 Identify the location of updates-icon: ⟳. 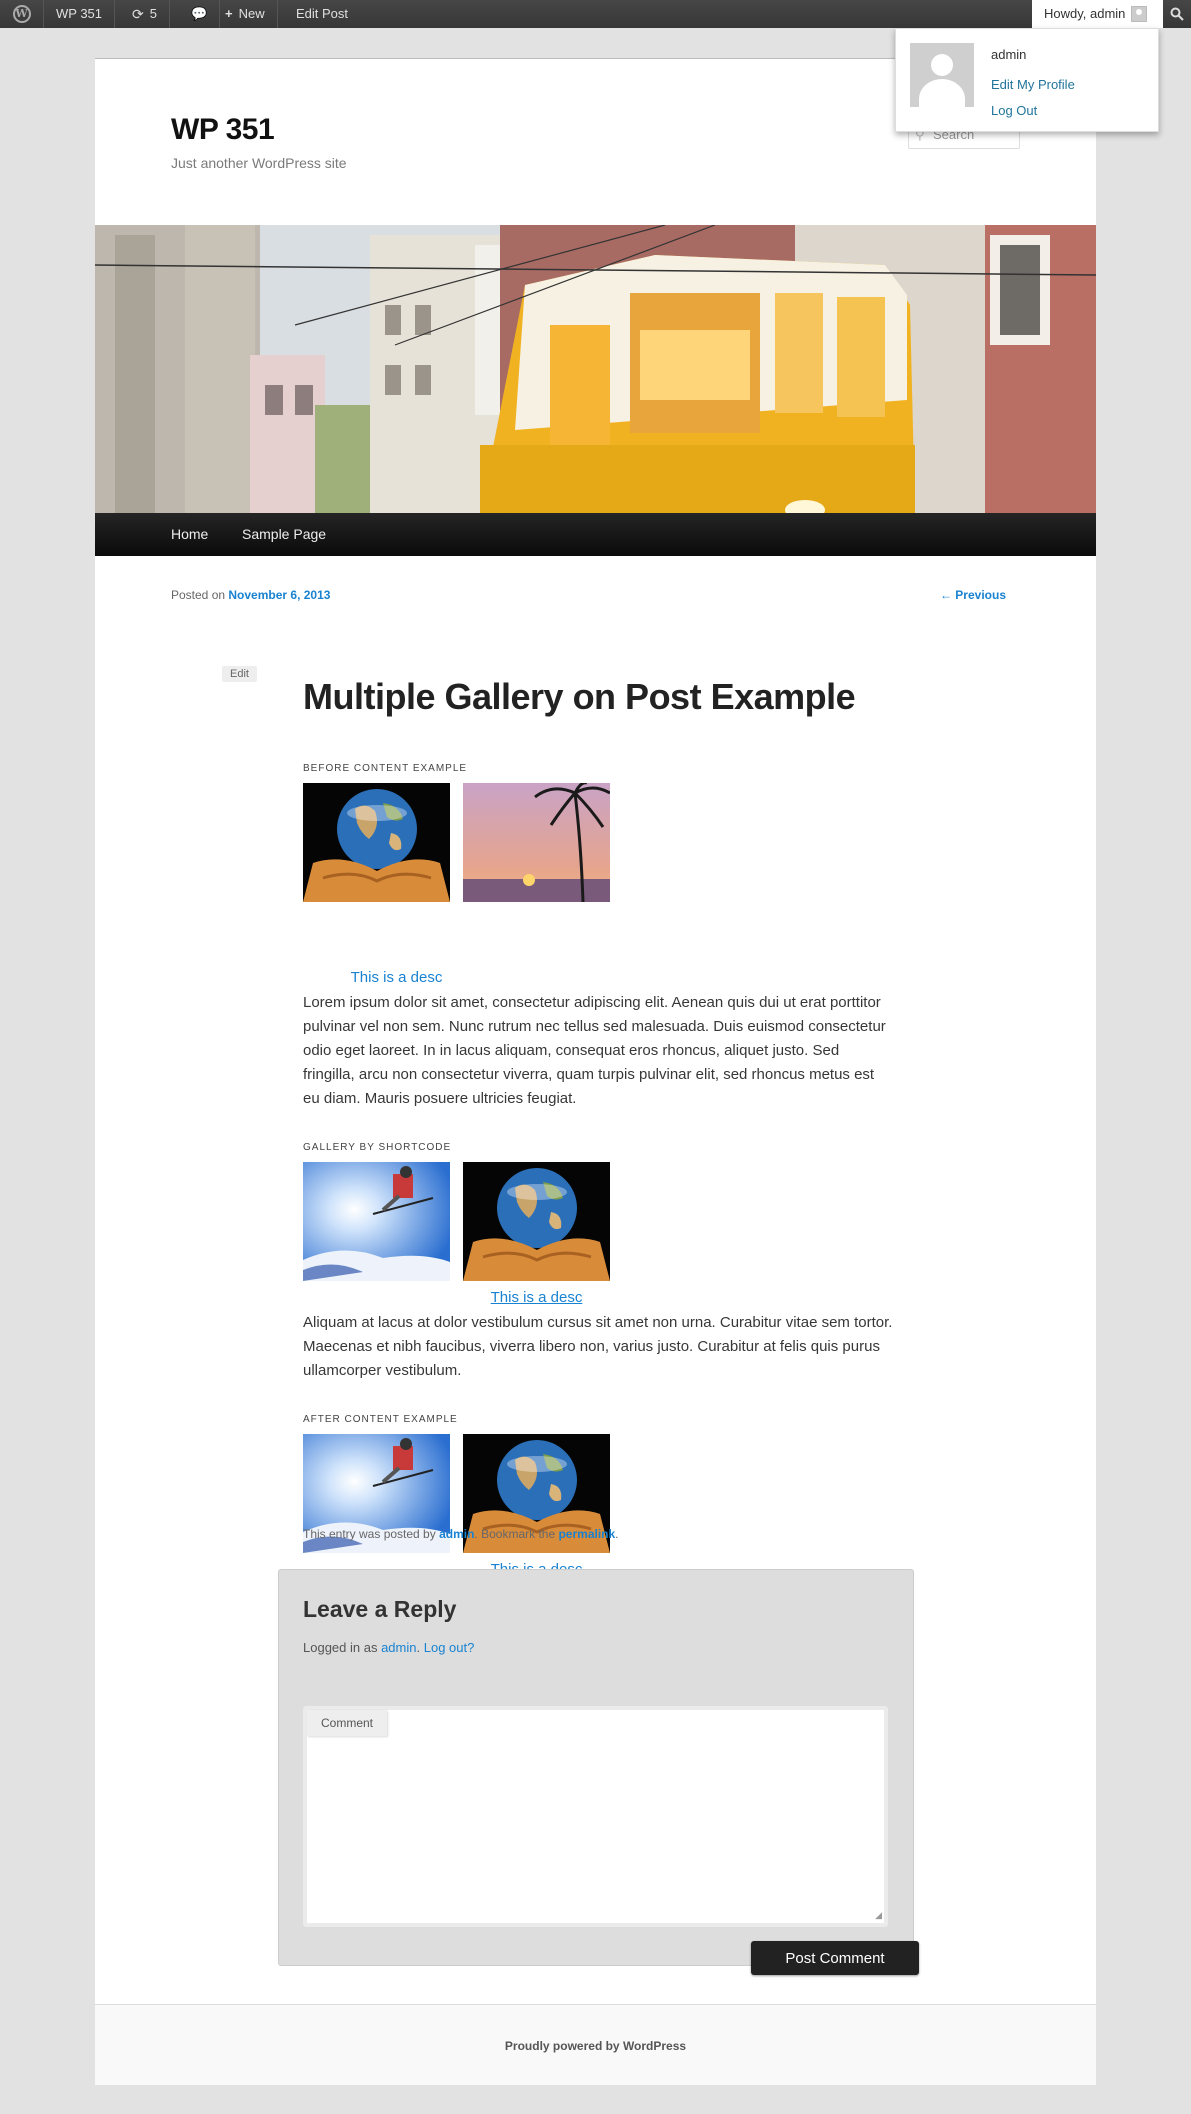
(138, 14).